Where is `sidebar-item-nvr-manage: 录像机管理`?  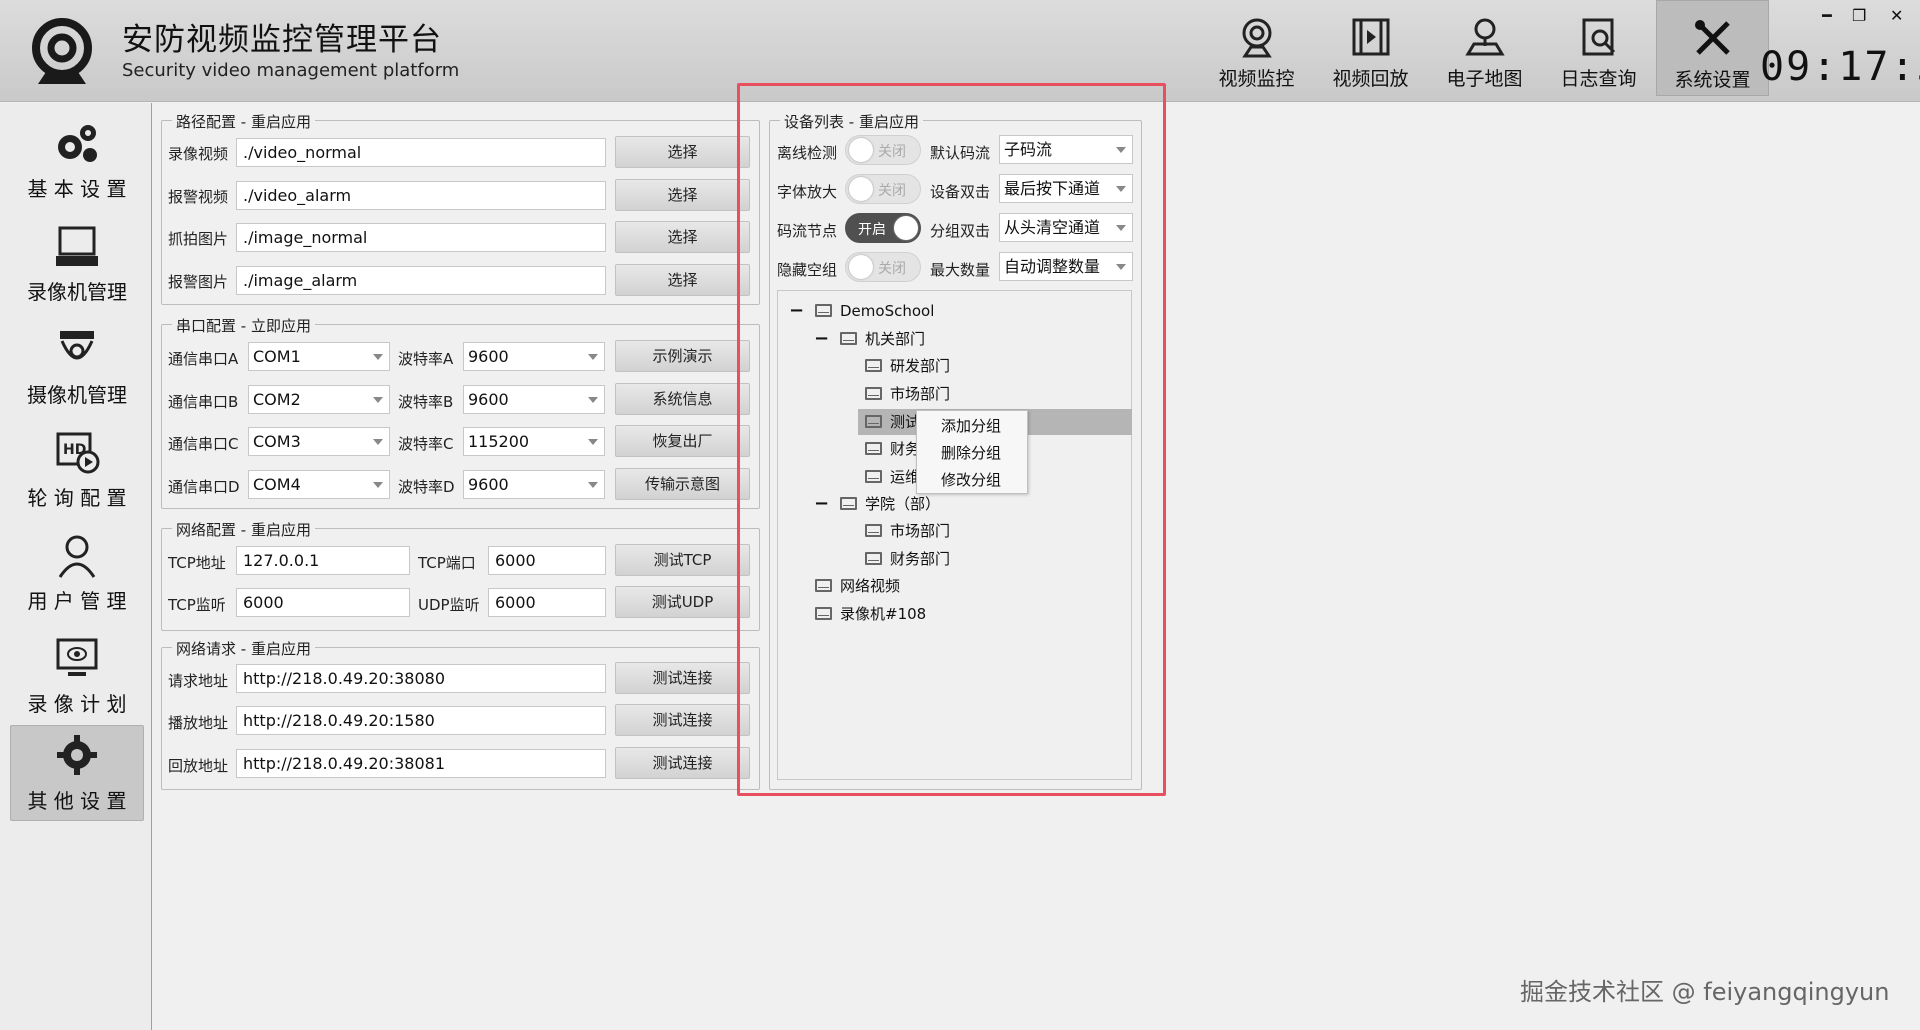
sidebar-item-nvr-manage: 录像机管理 is located at coordinates (77, 264).